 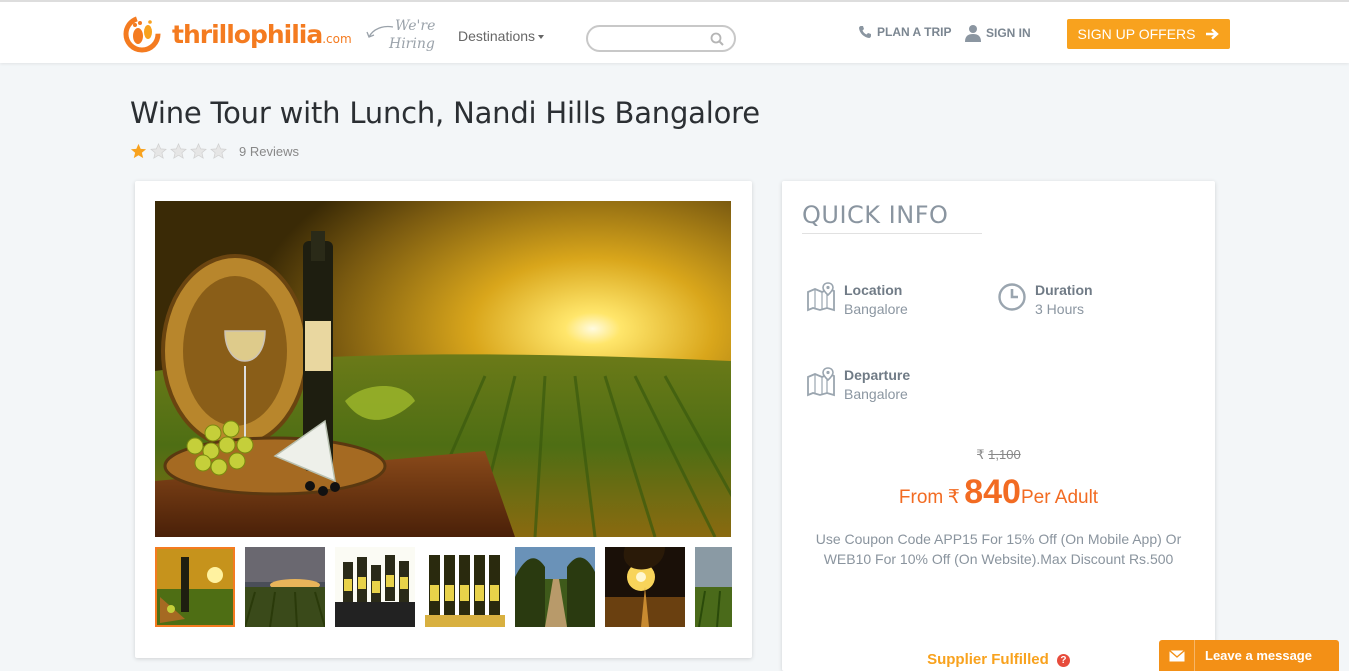 What do you see at coordinates (992, 492) in the screenshot?
I see `price-amount: 840` at bounding box center [992, 492].